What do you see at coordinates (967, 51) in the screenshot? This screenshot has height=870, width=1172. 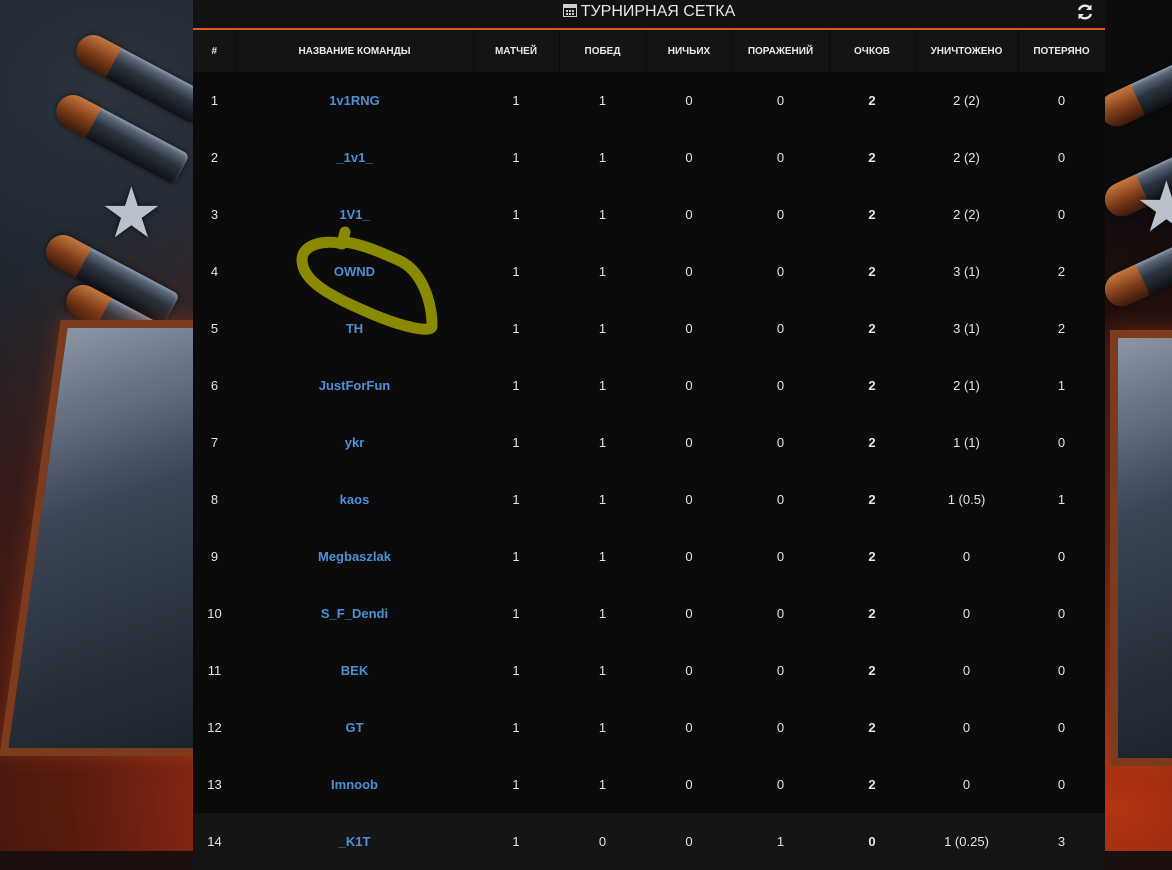 I see `column-header: УНИЧТОЖЕНО` at bounding box center [967, 51].